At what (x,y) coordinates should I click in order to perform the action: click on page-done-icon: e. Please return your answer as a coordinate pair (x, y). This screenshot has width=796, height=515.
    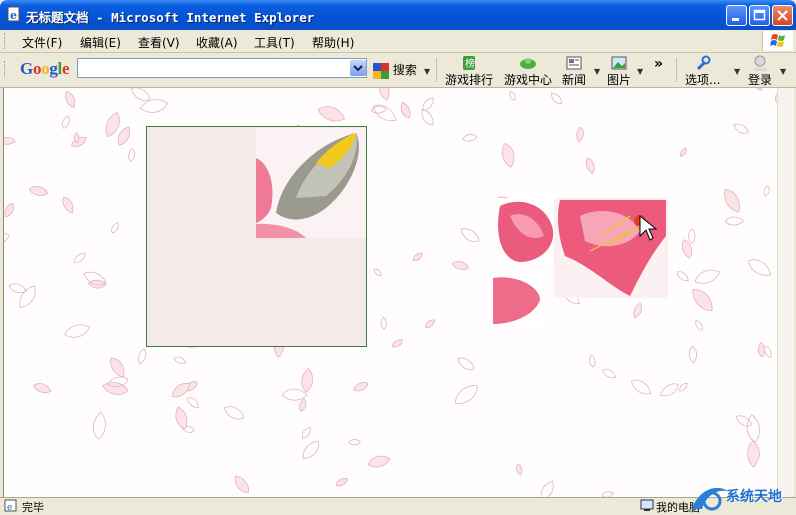
    Looking at the image, I should click on (10, 505).